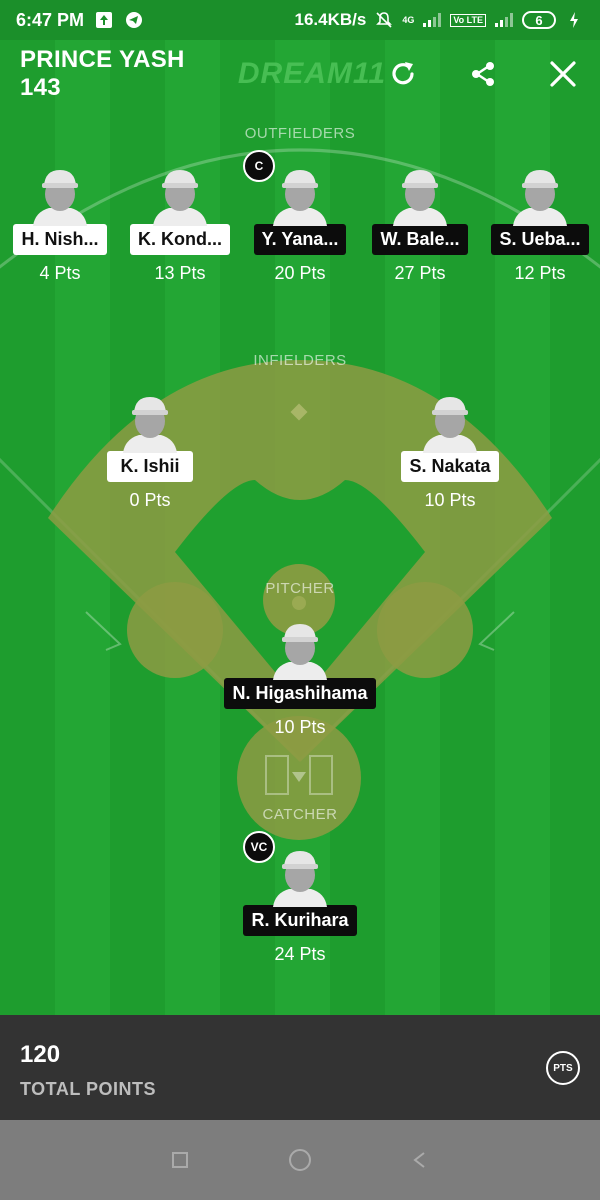 This screenshot has width=600, height=1200. What do you see at coordinates (104, 20) in the screenshot?
I see `upload-icon` at bounding box center [104, 20].